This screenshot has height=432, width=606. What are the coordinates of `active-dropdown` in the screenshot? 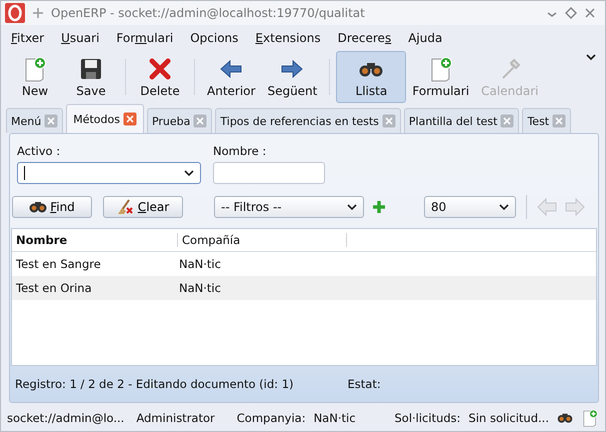 It's located at (109, 173).